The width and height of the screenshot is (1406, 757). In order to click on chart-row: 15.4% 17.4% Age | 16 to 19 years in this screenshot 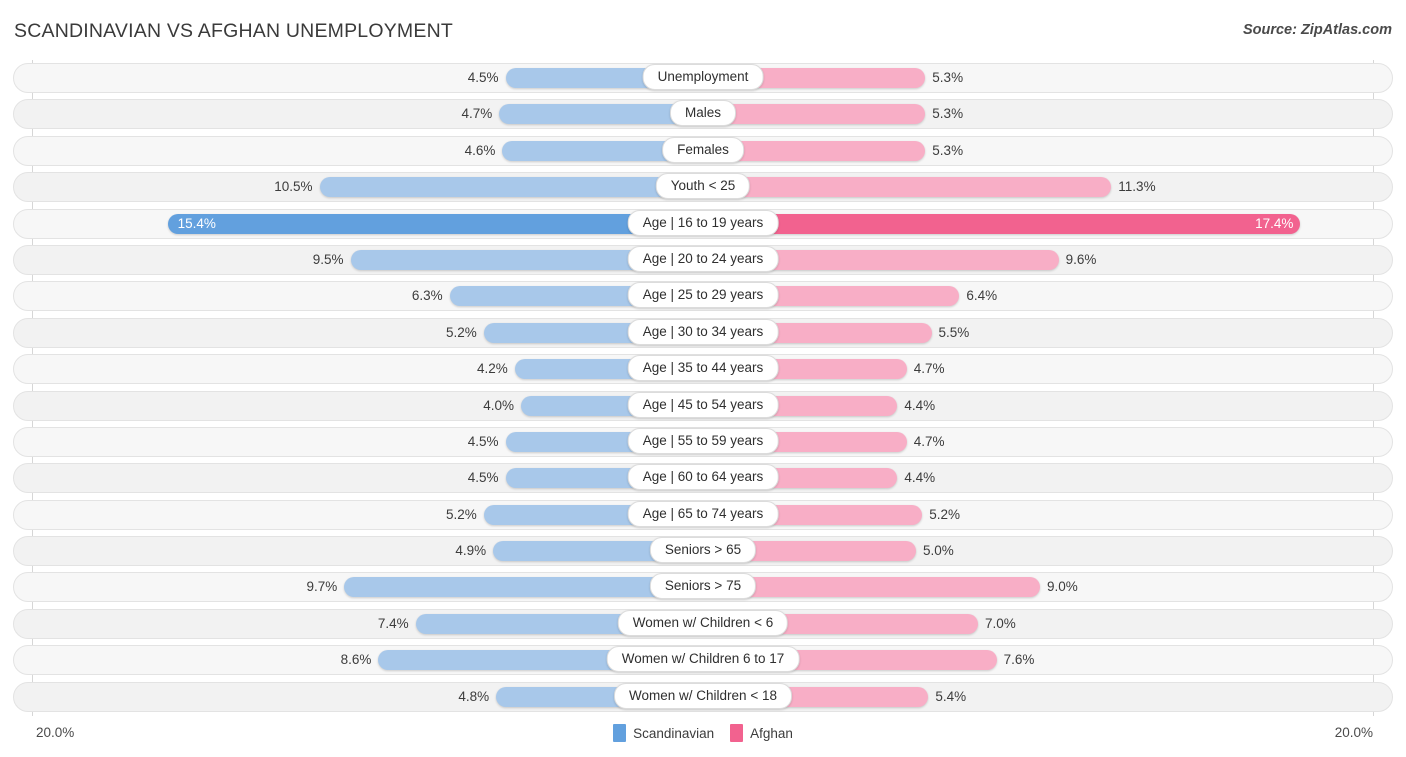, I will do `click(703, 224)`.